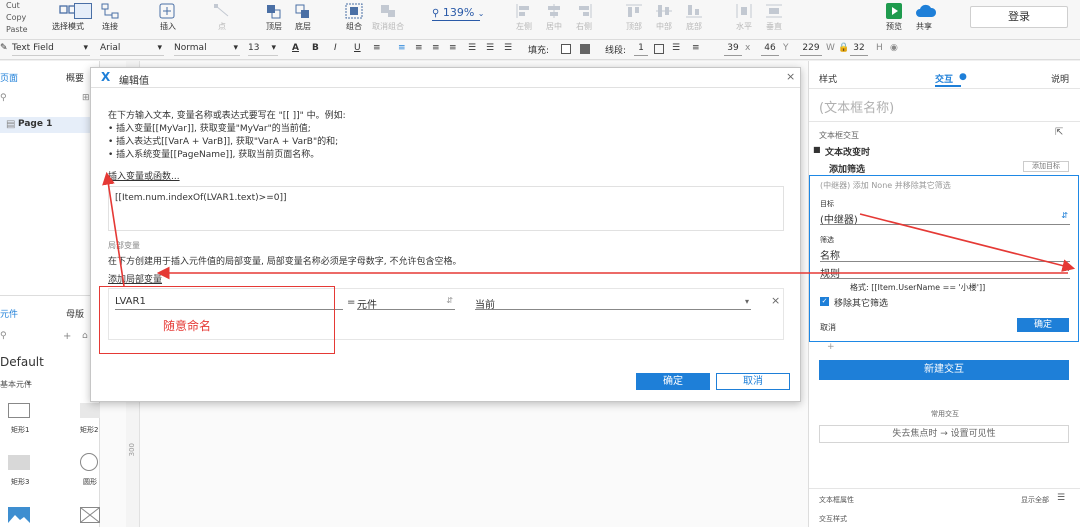 The height and width of the screenshot is (527, 1080). Describe the element at coordinates (446, 208) in the screenshot. I see `expression-textarea: [[Item.num.indexOf(LVAR1.text)>=0]]` at that location.